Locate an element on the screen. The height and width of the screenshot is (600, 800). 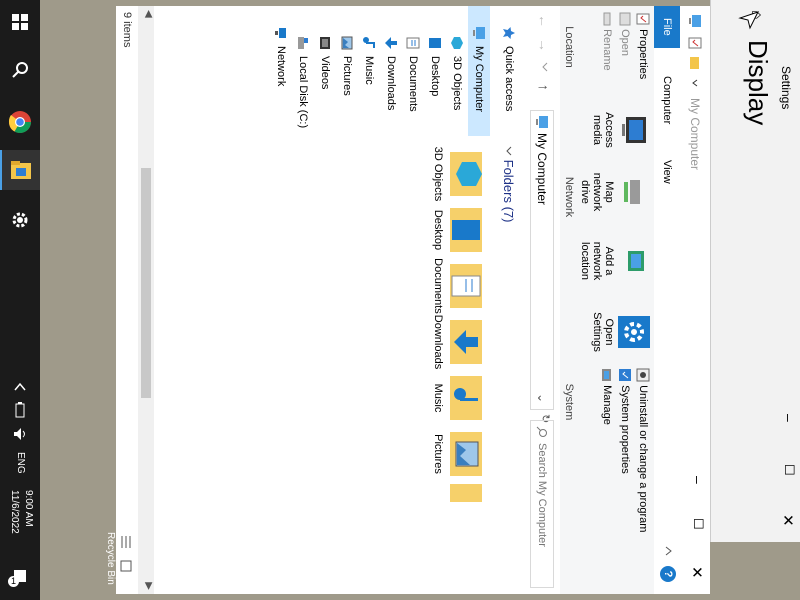
horizontal-scrollbar: ◀ ▶ is located at coordinates (146, 300).